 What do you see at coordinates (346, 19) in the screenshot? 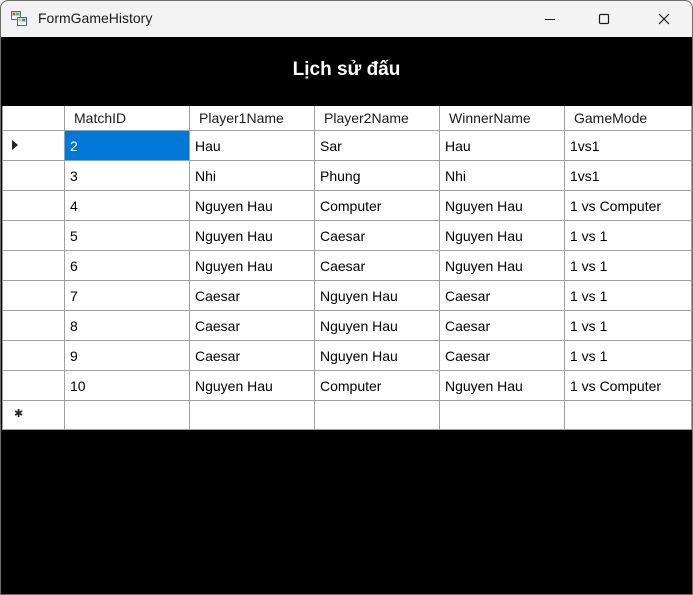
I see `title-bar: FormGameHistory` at bounding box center [346, 19].